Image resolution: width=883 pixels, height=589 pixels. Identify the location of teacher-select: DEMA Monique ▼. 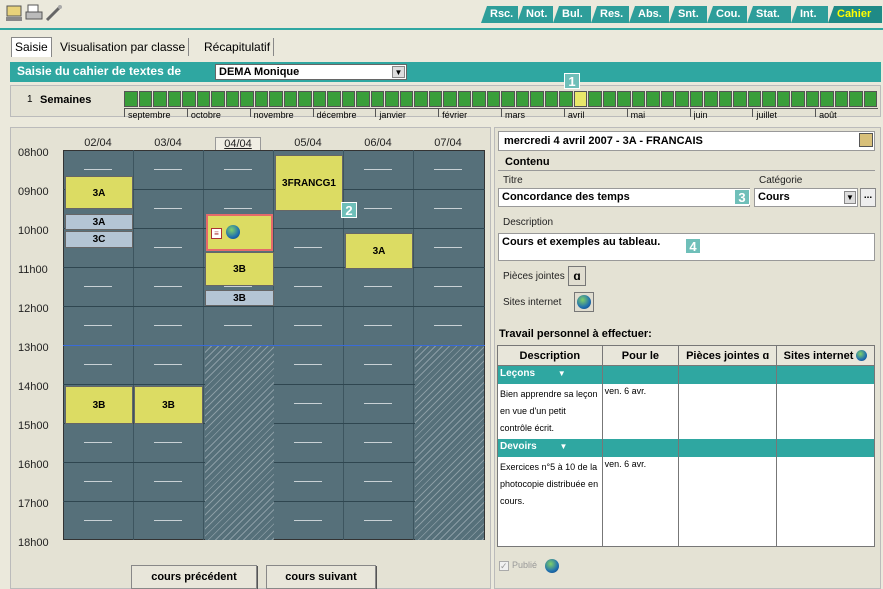
(311, 72).